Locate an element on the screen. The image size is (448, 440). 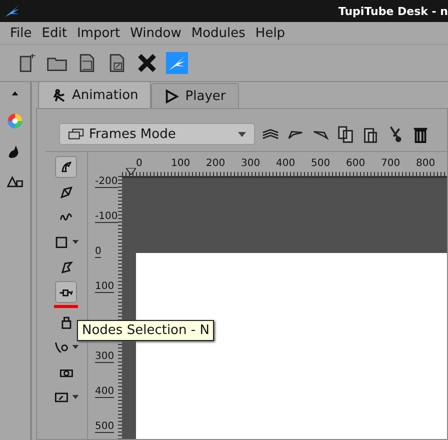
ruler-label: -100 is located at coordinates (106, 217).